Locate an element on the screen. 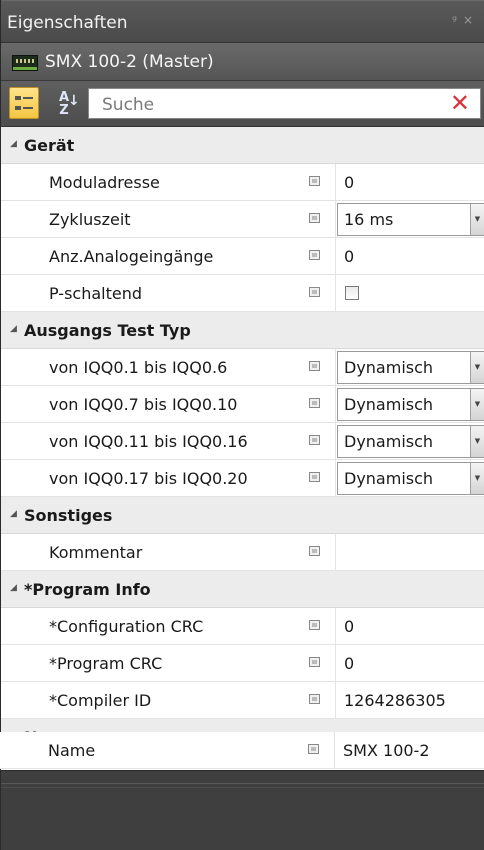 This screenshot has width=484, height=850. categorized-view-button is located at coordinates (24, 103).